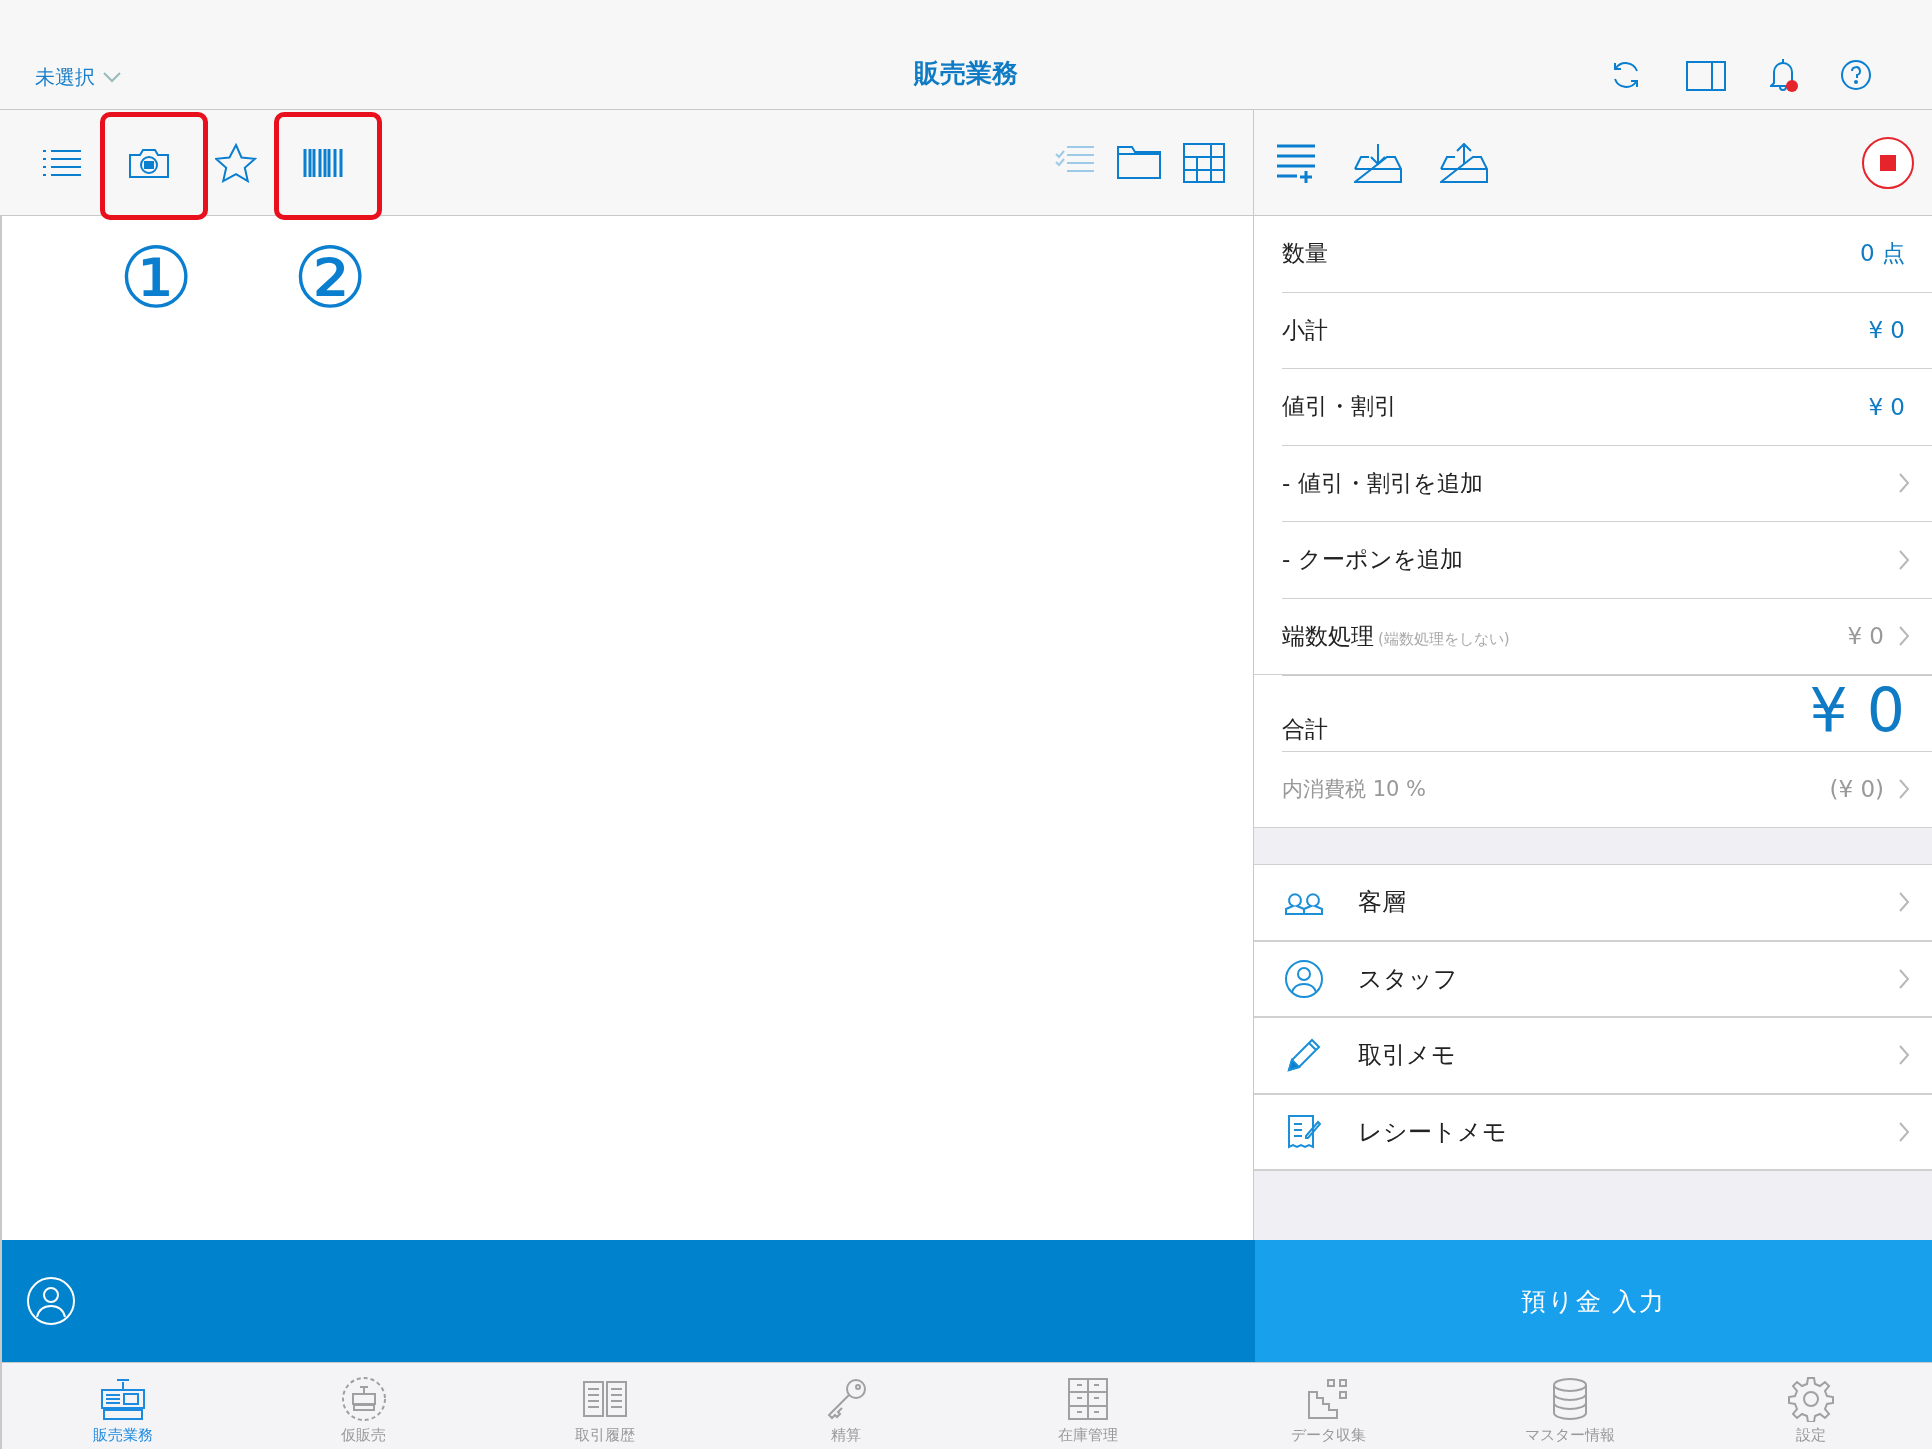 Image resolution: width=1932 pixels, height=1449 pixels. I want to click on tab-bar-item: 設定, so click(1811, 1406).